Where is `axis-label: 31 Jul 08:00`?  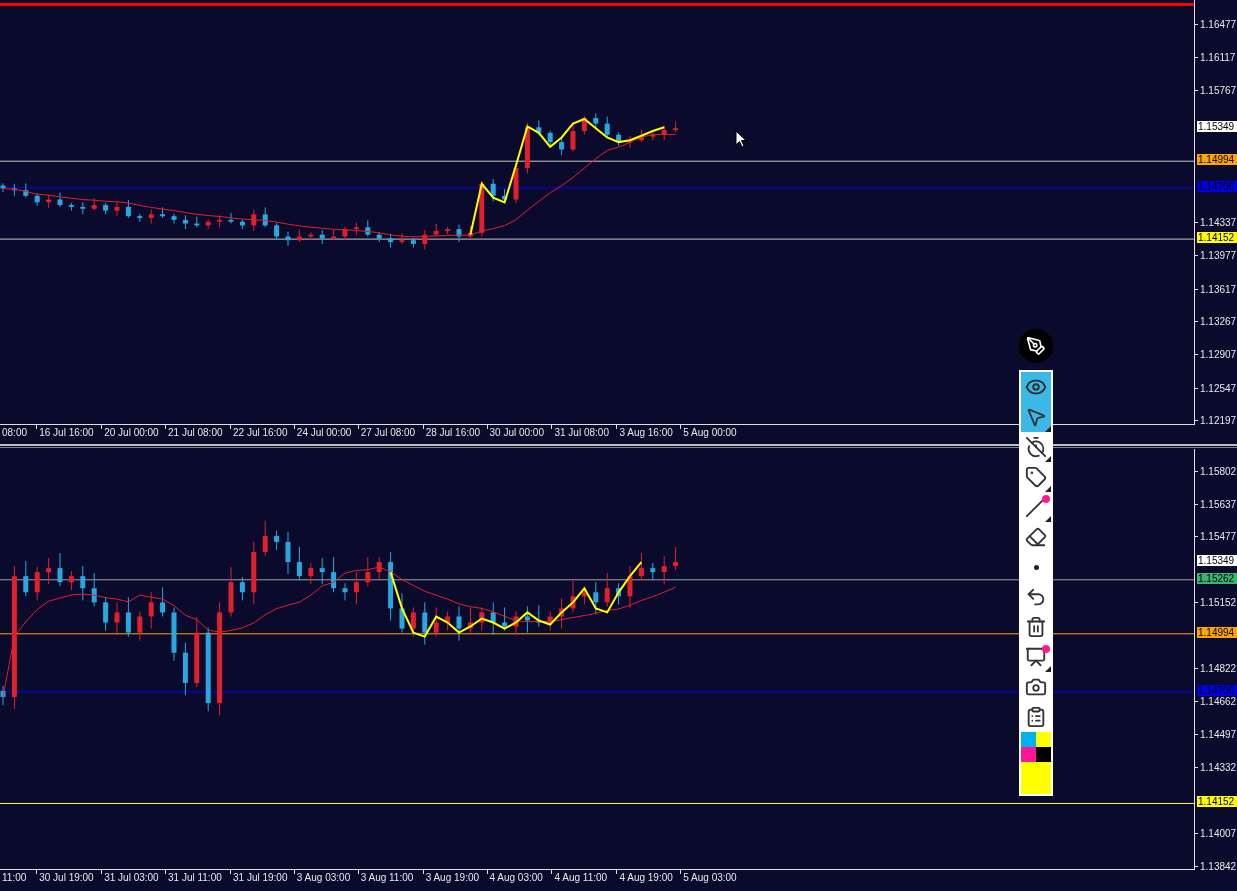 axis-label: 31 Jul 08:00 is located at coordinates (581, 433).